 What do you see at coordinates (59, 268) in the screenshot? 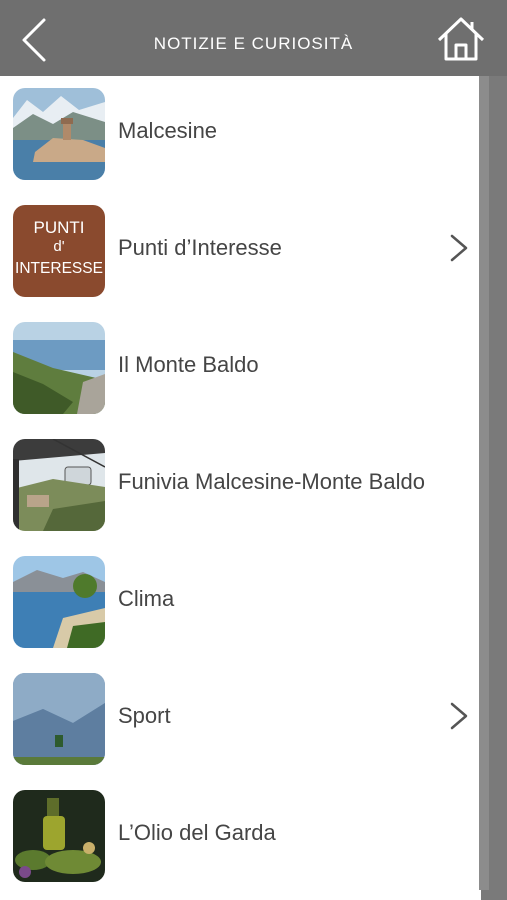
I see `thumb-text-line3: INTERESSE` at bounding box center [59, 268].